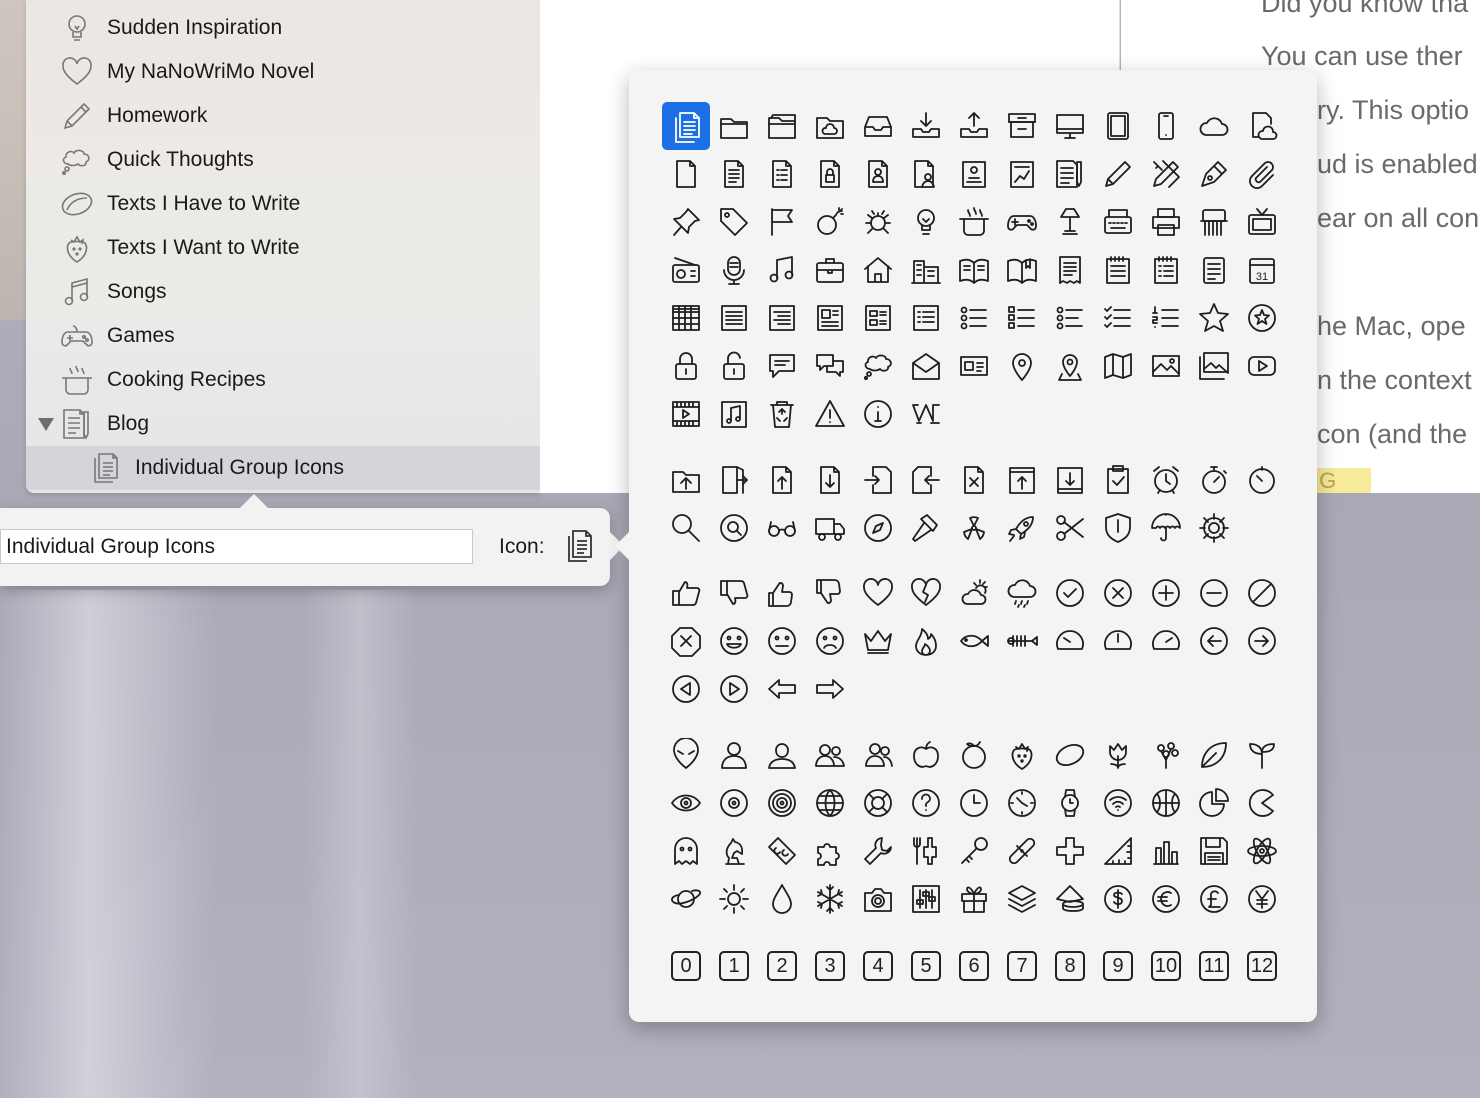 The height and width of the screenshot is (1098, 1480). Describe the element at coordinates (878, 899) in the screenshot. I see `camera-icon` at that location.